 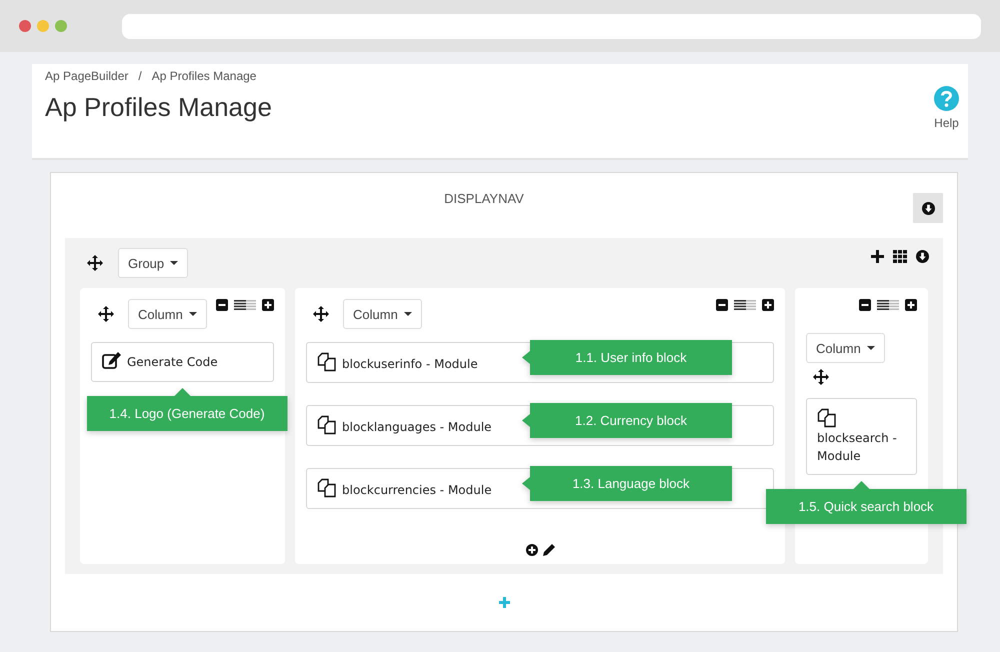 What do you see at coordinates (866, 502) in the screenshot?
I see `callout-tooltip: 1.5. Quick search block` at bounding box center [866, 502].